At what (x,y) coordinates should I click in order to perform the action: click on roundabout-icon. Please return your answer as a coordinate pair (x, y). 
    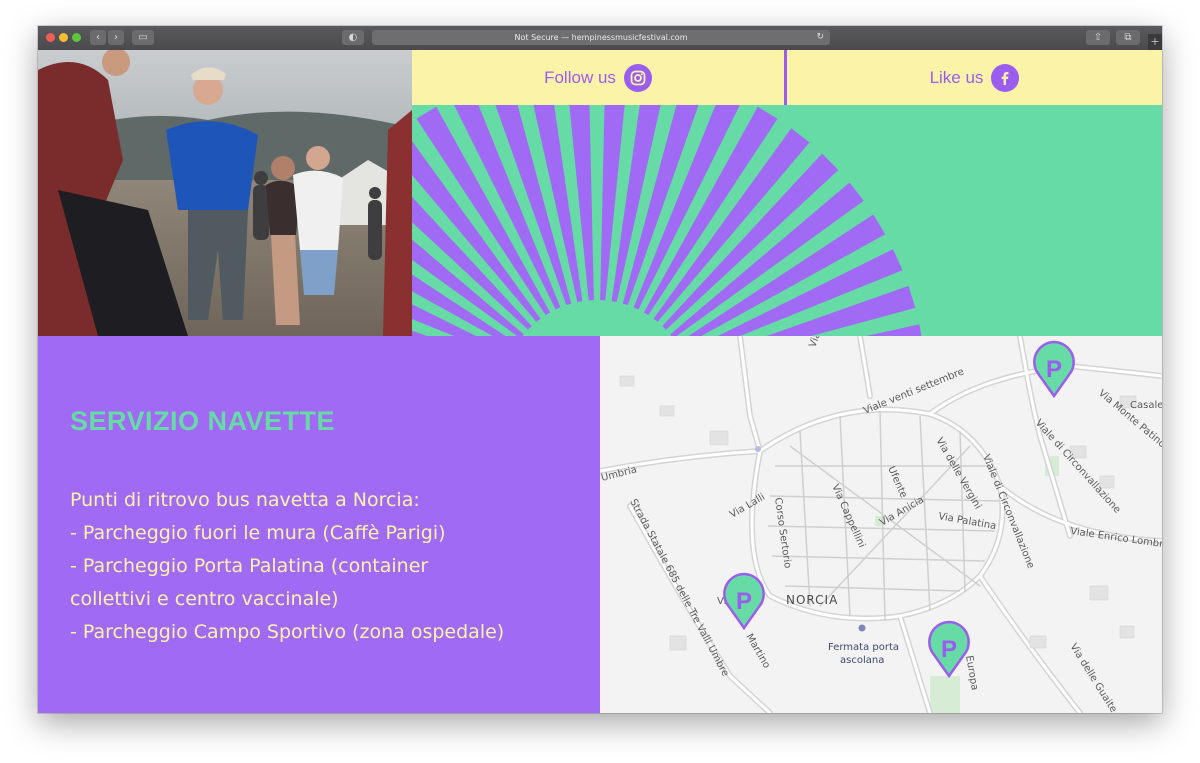
    Looking at the image, I should click on (758, 449).